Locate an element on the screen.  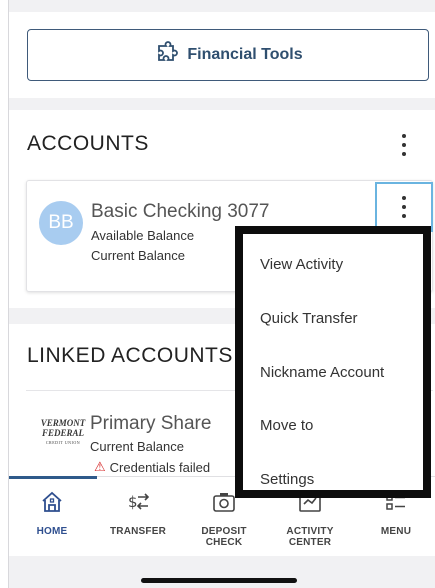
tab-transfer: $ TRANSFER is located at coordinates (138, 513).